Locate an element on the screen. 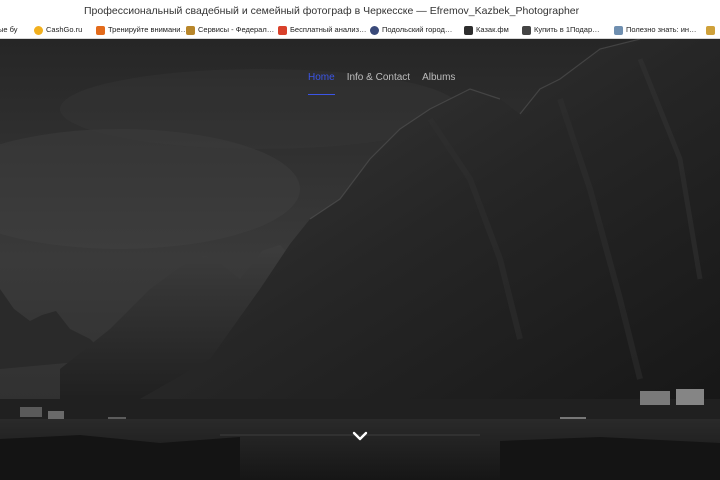 The image size is (720, 480). chevron-down-icon is located at coordinates (360, 436).